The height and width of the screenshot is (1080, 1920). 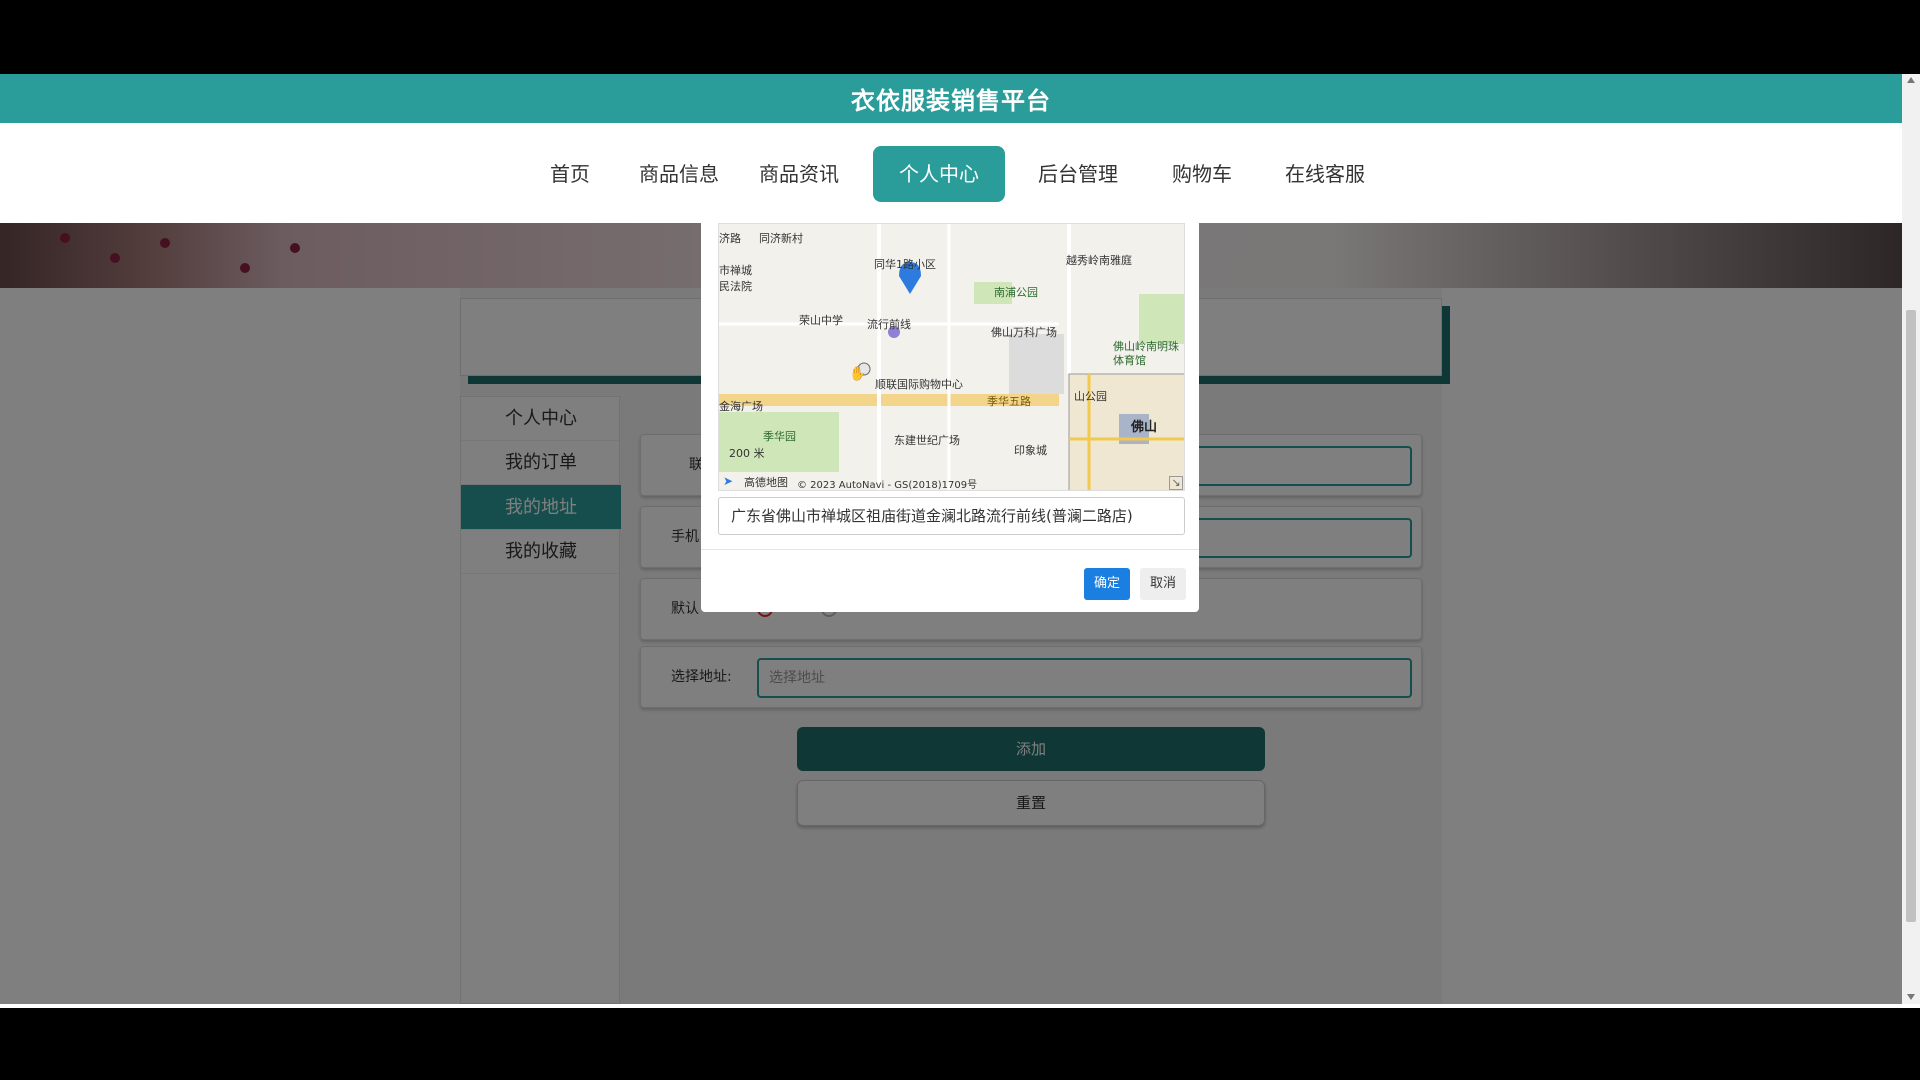 I want to click on map-expand-icon: ↘, so click(x=1176, y=483).